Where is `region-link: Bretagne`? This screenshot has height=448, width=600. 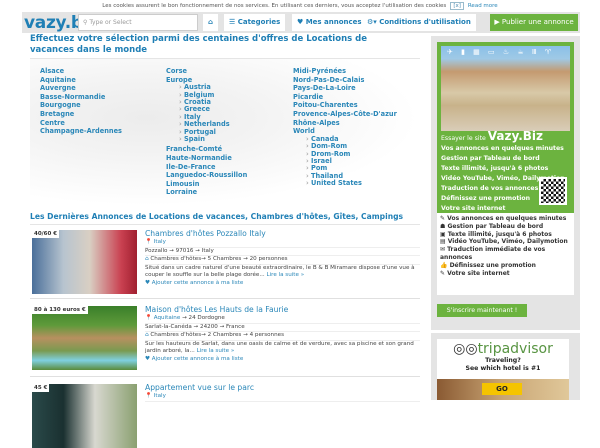 region-link: Bretagne is located at coordinates (81, 114).